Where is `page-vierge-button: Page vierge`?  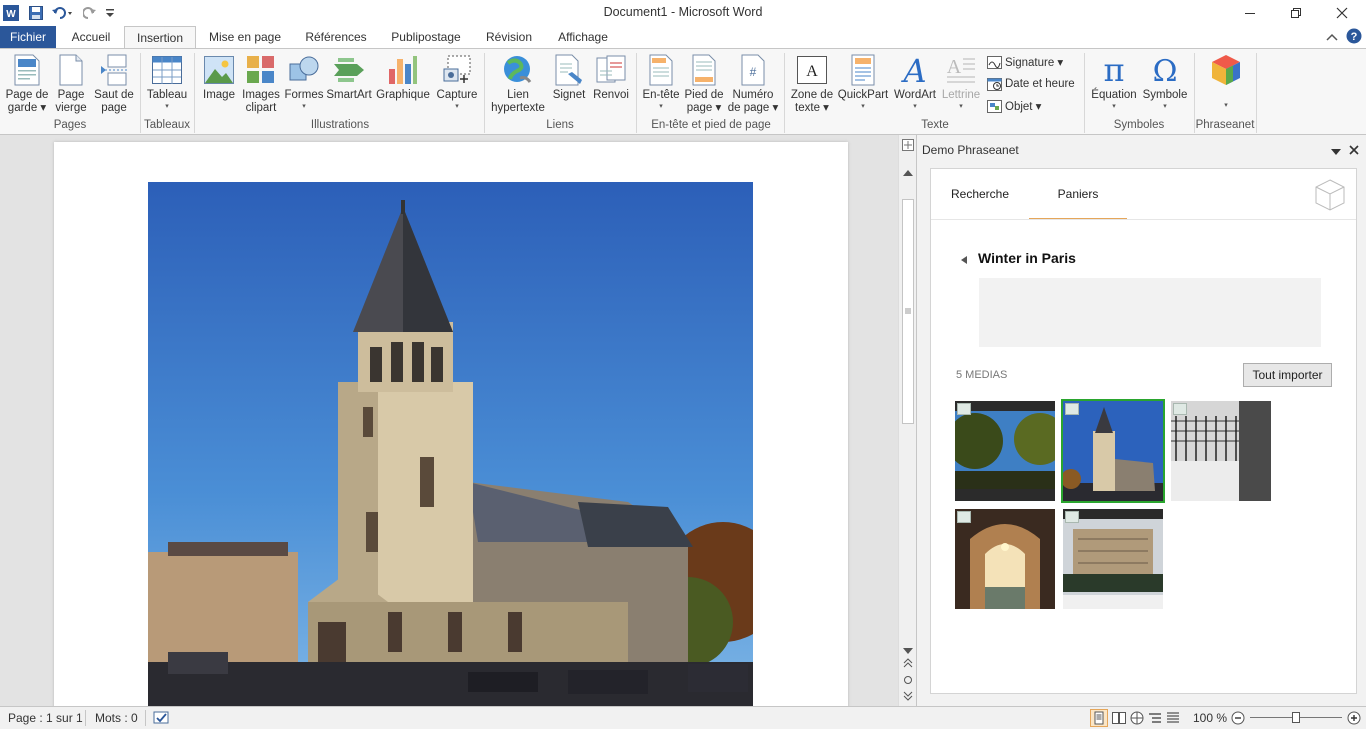 page-vierge-button: Page vierge is located at coordinates (71, 84).